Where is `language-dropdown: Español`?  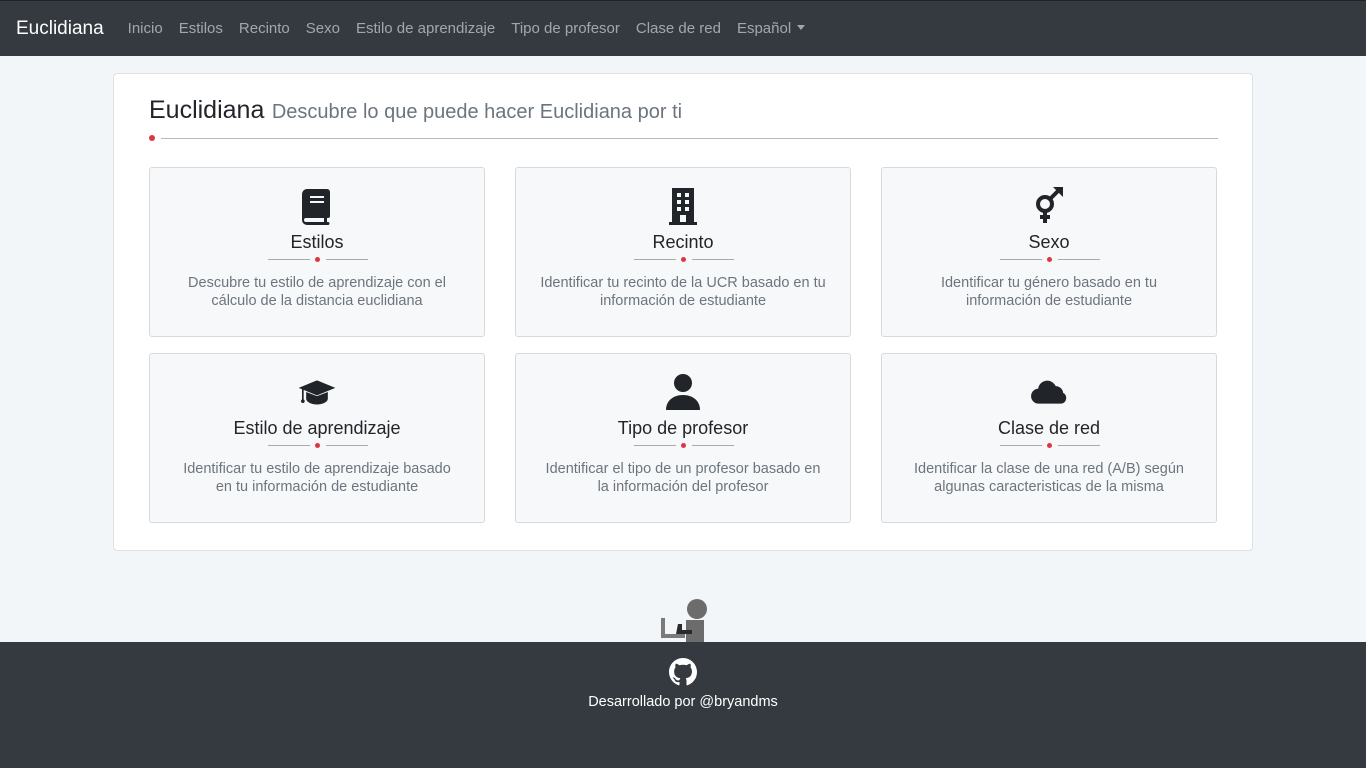
language-dropdown: Español is located at coordinates (771, 28).